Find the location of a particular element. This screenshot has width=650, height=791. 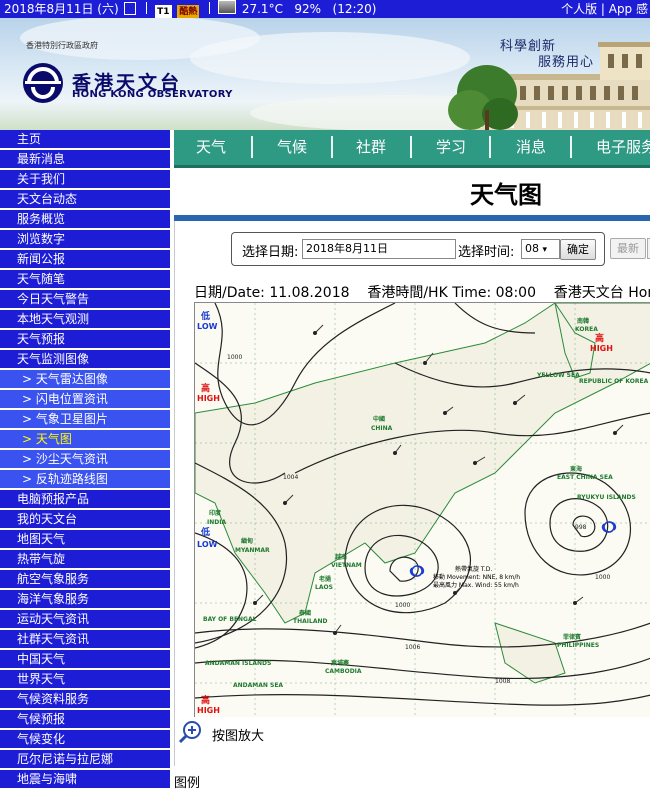

date-time-selector: 选择日期: 2018年8月11日 选择时间: 08 ▾ 确定 is located at coordinates (418, 249).